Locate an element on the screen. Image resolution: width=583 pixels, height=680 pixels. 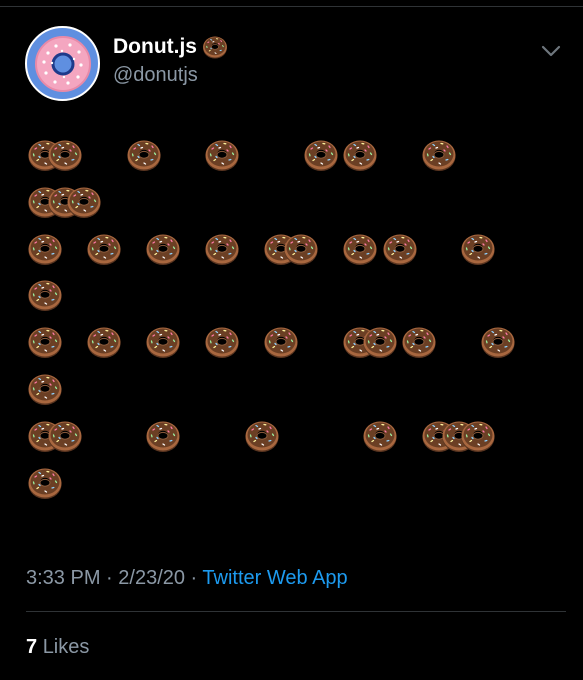
tweet-date: 2/23/20 is located at coordinates (151, 578).